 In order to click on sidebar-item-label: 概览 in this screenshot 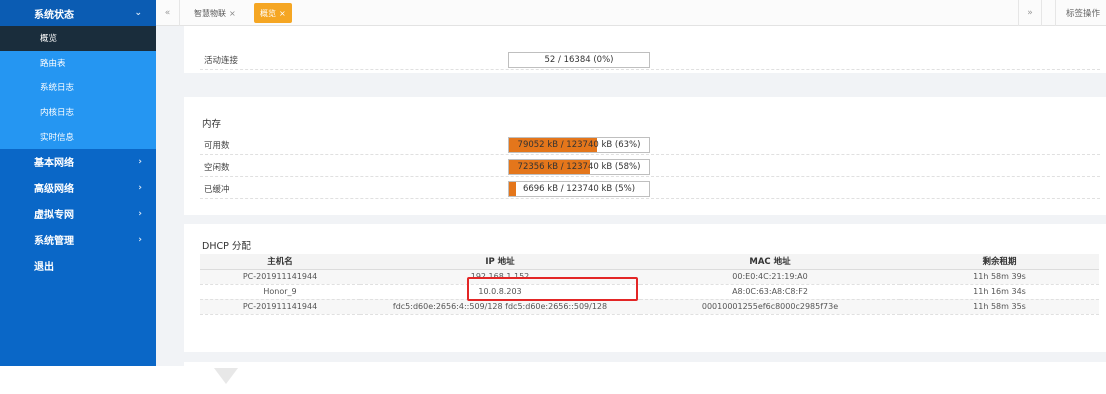, I will do `click(49, 39)`.